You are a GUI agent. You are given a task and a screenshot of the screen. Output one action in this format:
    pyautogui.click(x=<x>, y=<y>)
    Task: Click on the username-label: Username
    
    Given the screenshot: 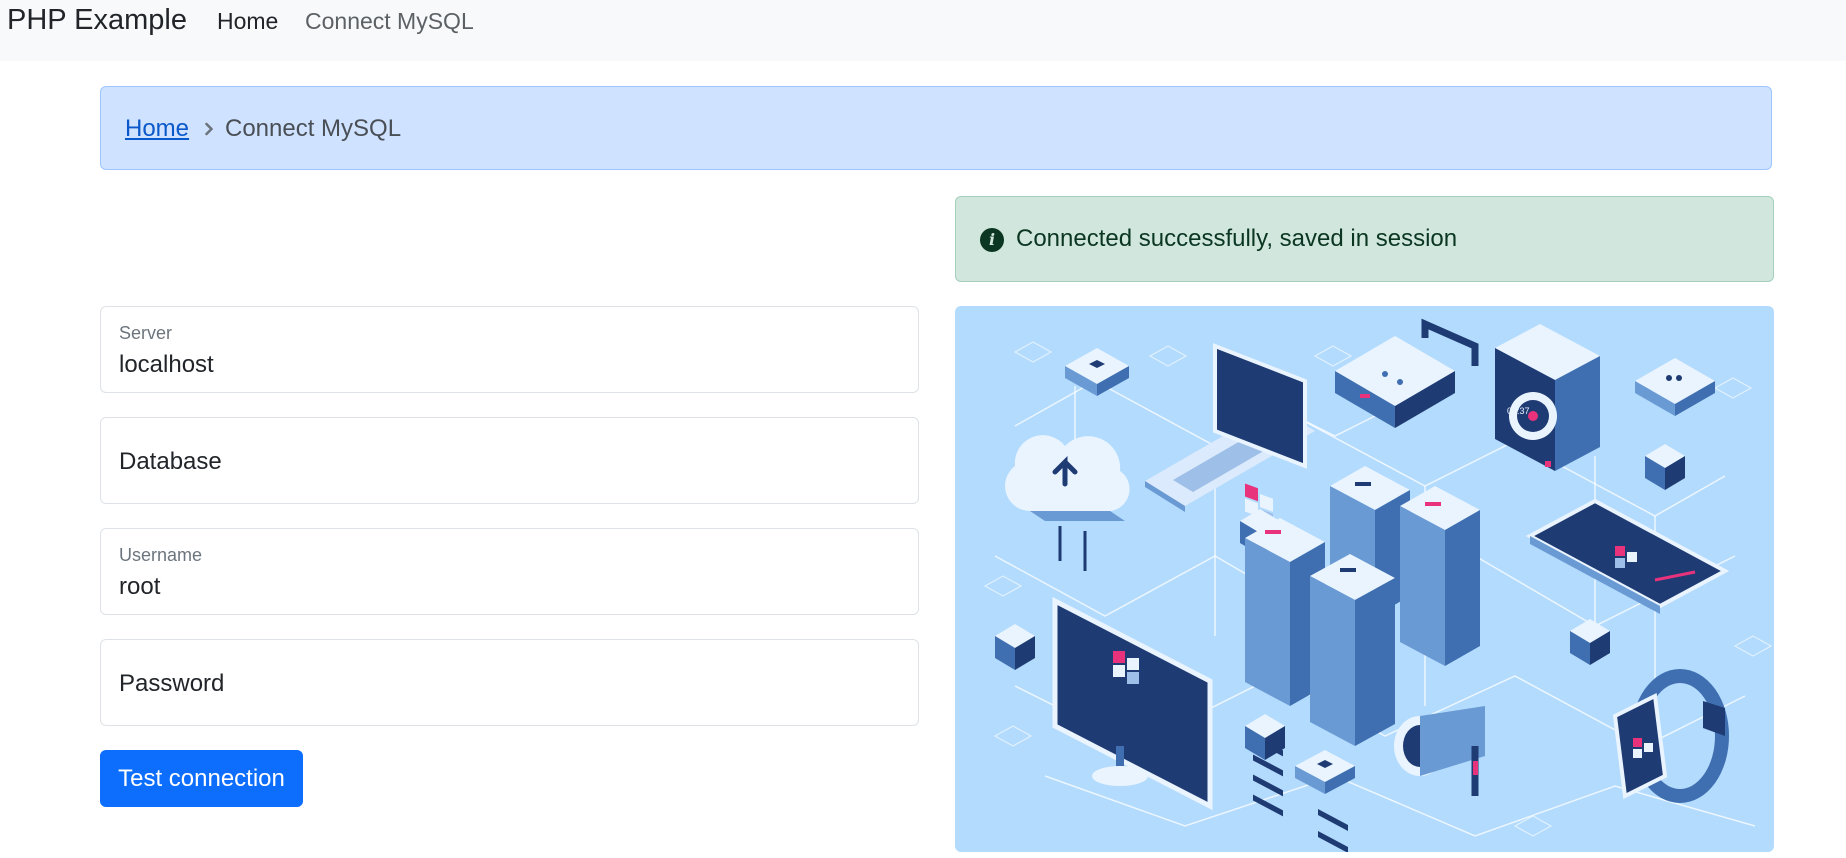 What is the action you would take?
    pyautogui.click(x=161, y=555)
    